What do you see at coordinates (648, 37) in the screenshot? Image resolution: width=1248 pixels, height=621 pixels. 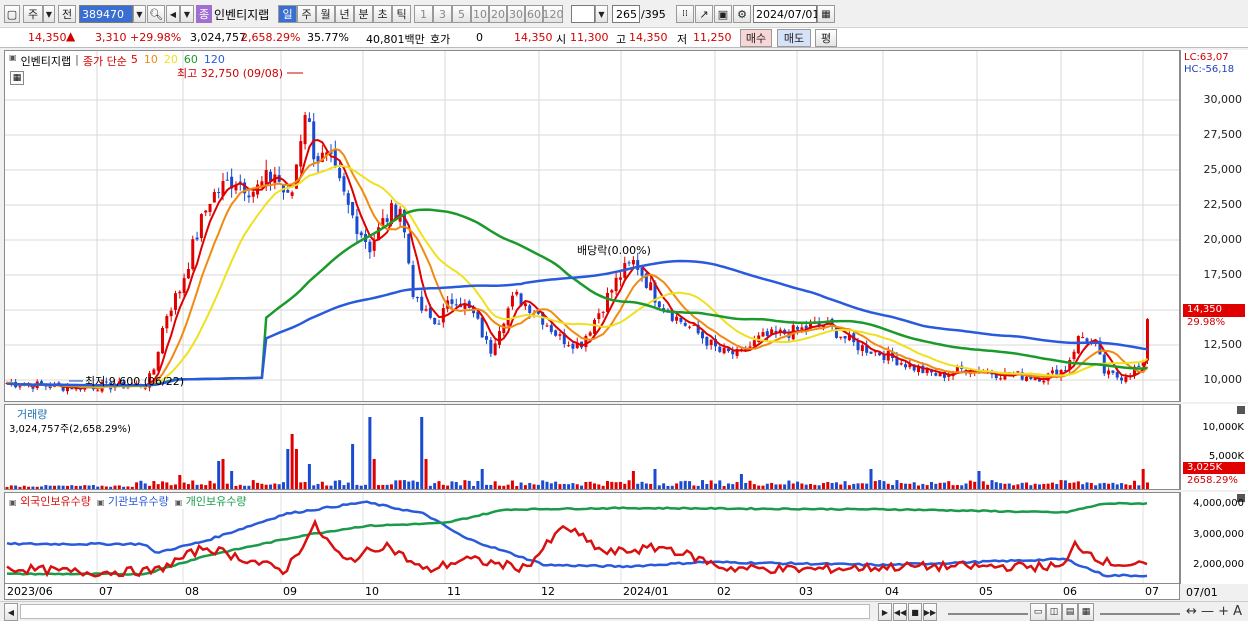 I see `high-price: 14,350` at bounding box center [648, 37].